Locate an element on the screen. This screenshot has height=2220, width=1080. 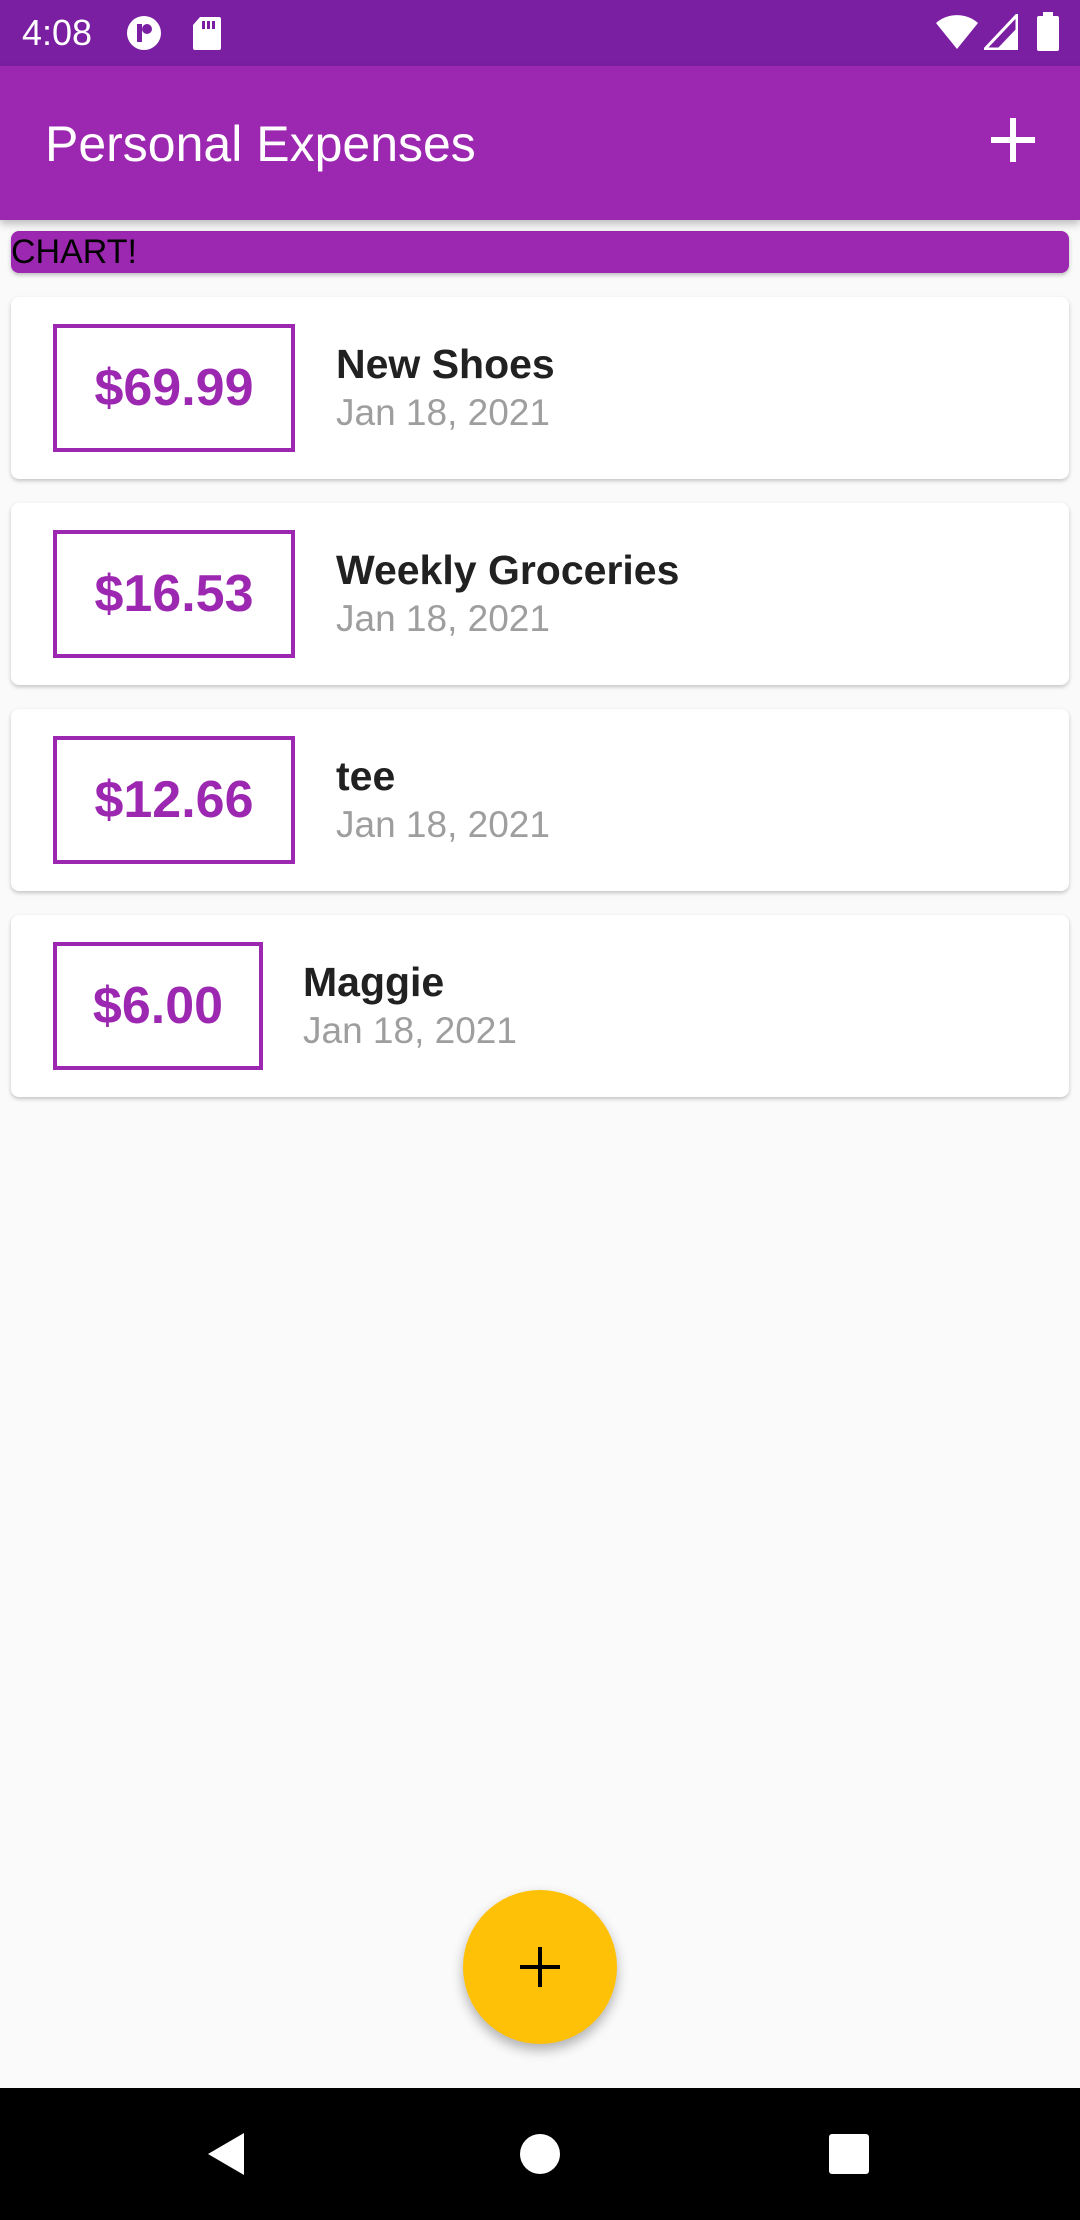
transaction-title: New Shoes is located at coordinates (445, 364).